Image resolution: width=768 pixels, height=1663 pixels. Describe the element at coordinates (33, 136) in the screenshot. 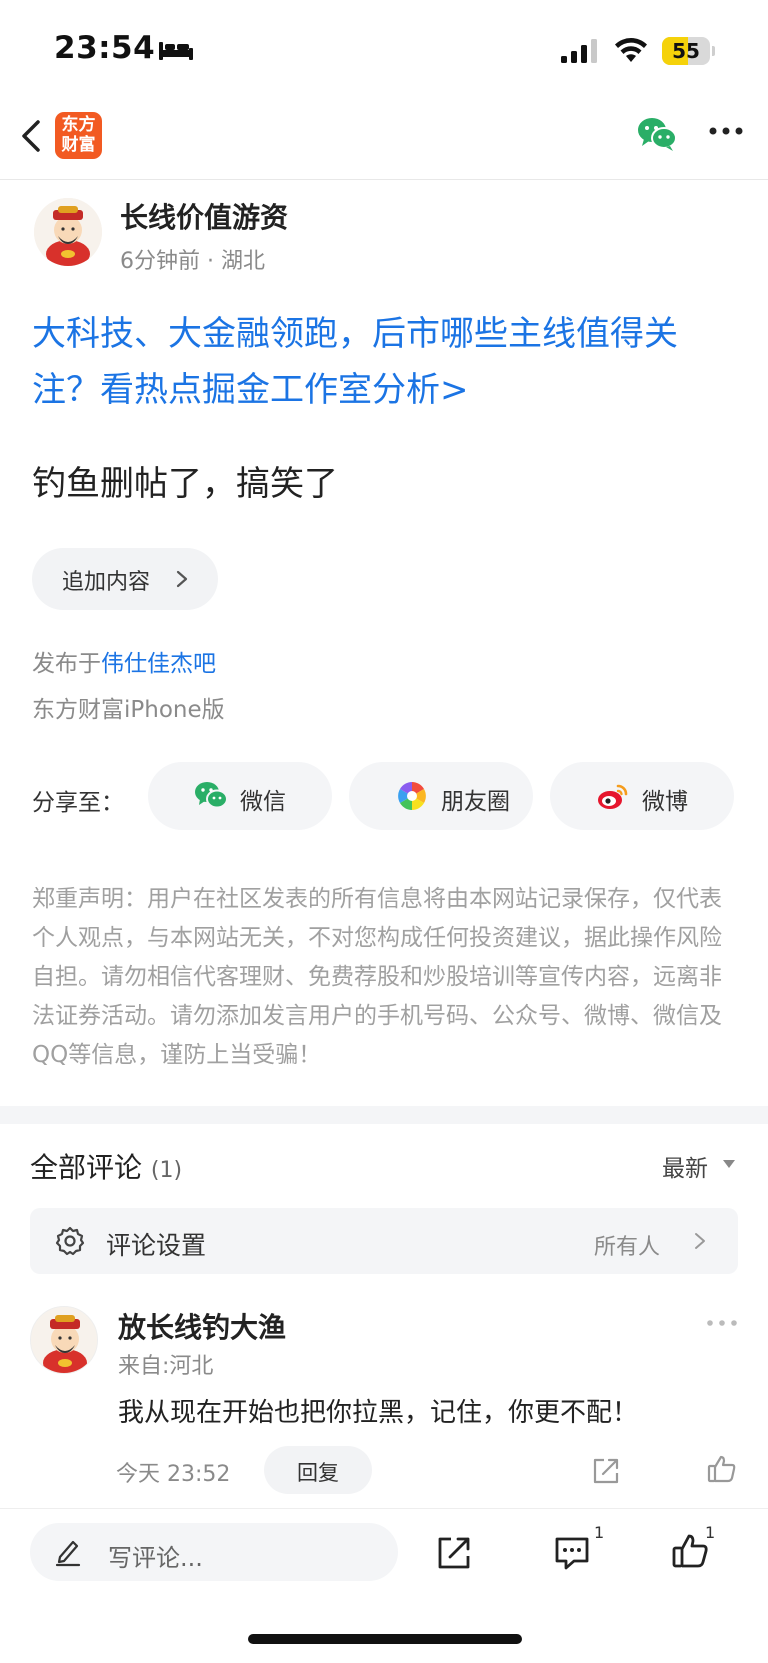

I see `chevron-left-icon` at that location.